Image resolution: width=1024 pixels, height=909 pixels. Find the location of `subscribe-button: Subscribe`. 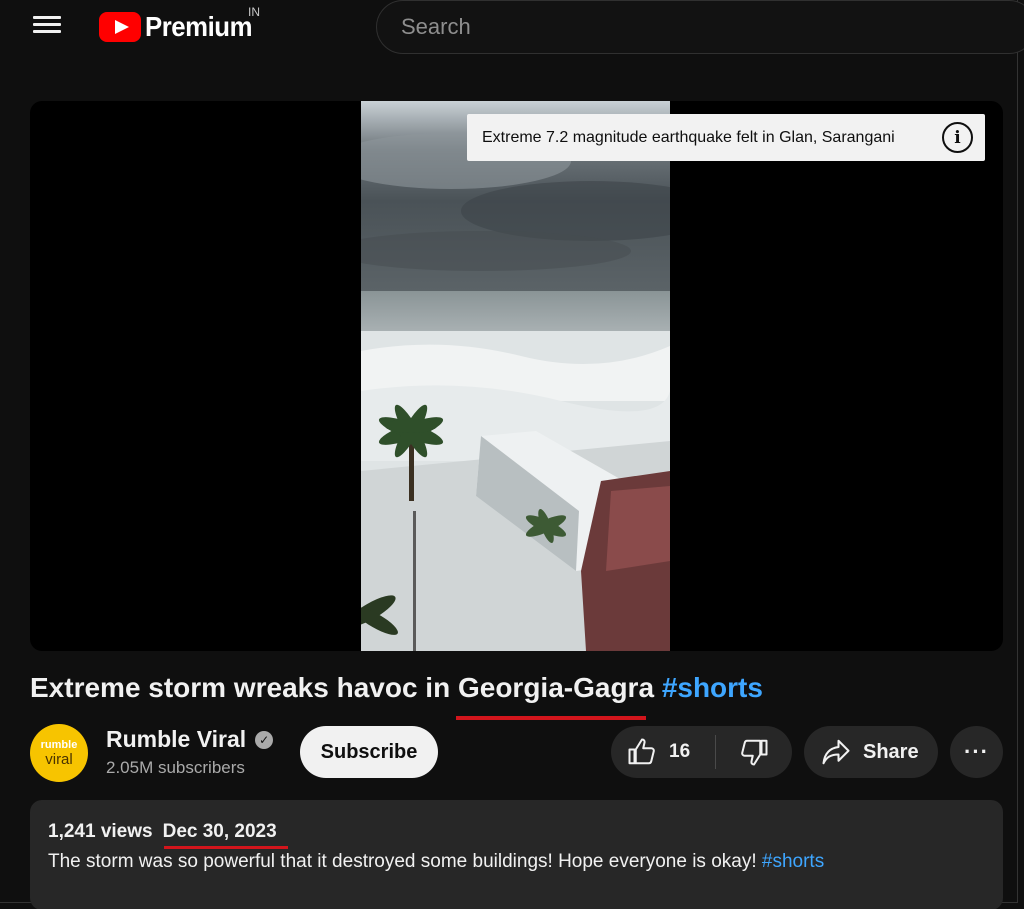

subscribe-button: Subscribe is located at coordinates (369, 752).